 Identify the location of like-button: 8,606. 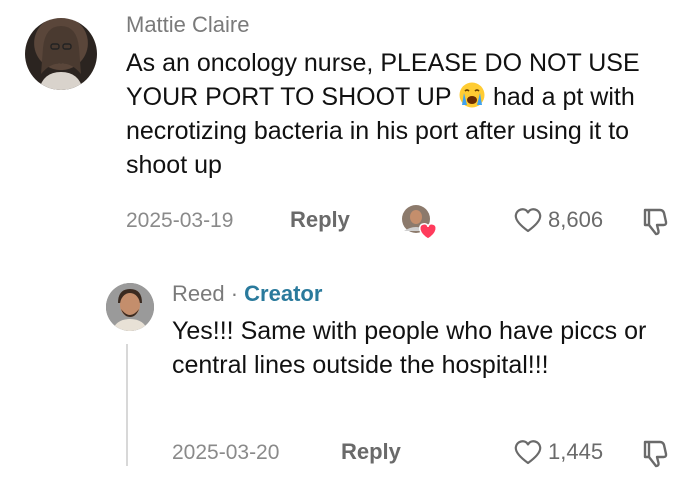
(558, 220).